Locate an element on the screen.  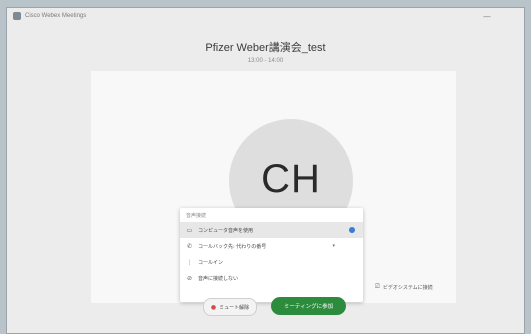
unmute-button: ● ミュート解除 is located at coordinates (230, 307).